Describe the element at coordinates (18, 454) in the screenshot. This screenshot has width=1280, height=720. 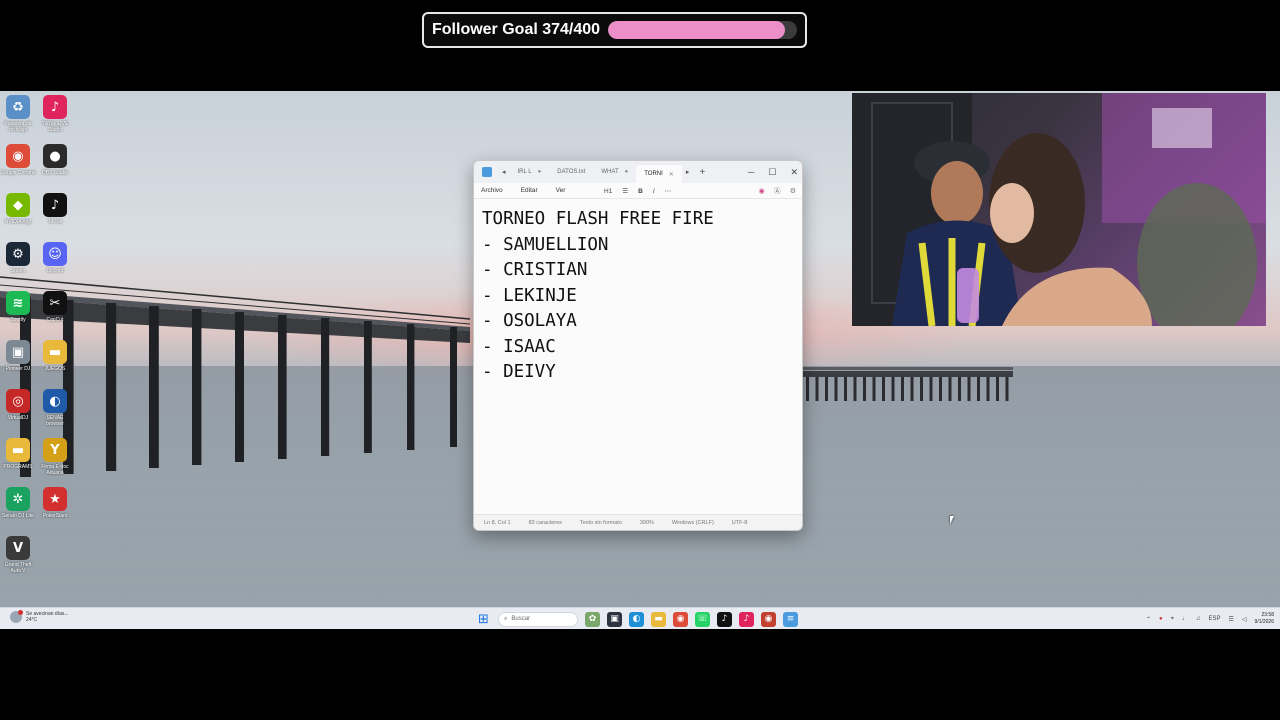
I see `programs-folder-shortcut: ▬ PROGRAMS` at that location.